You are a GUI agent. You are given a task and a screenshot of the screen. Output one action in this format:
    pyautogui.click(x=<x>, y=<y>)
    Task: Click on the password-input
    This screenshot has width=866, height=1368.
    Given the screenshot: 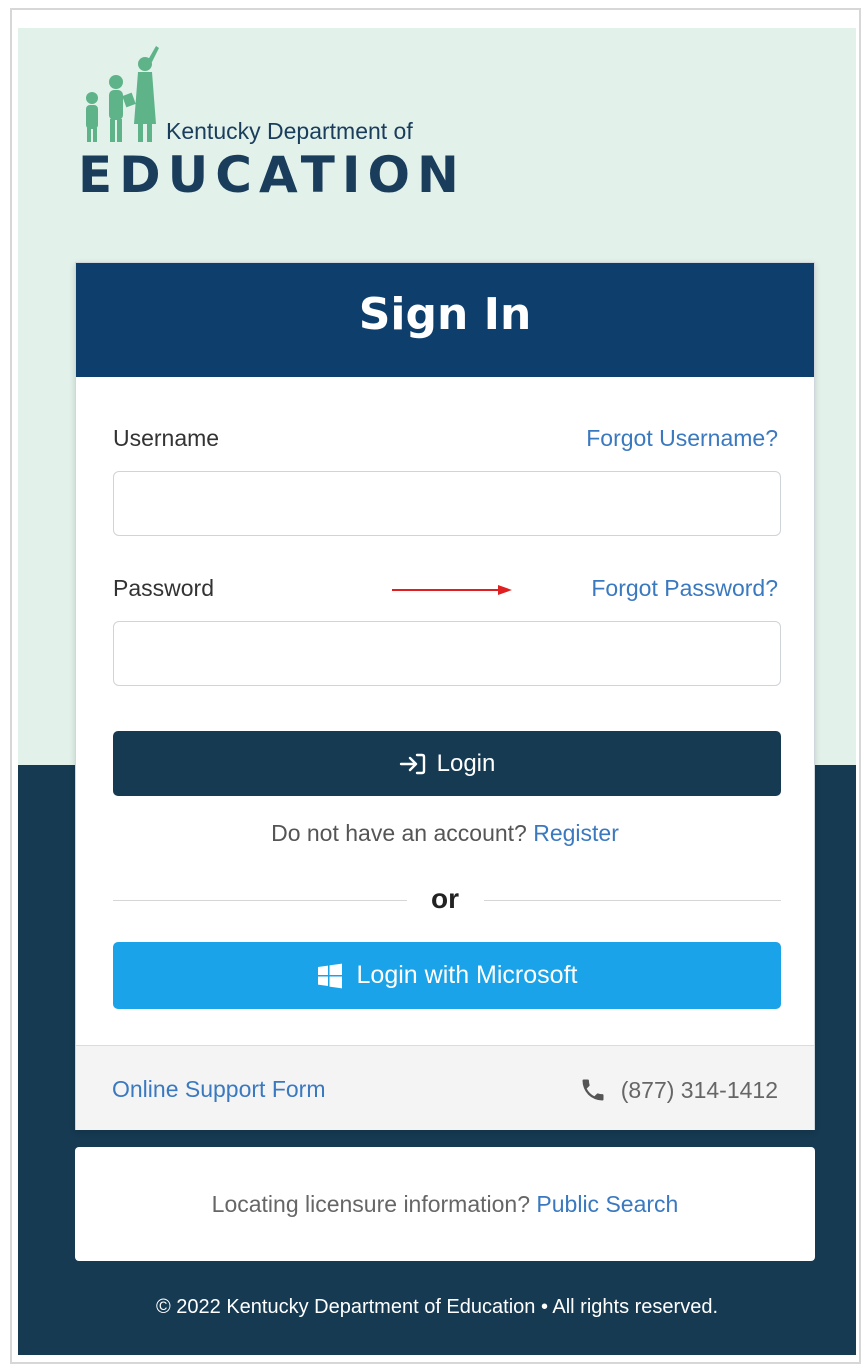 What is the action you would take?
    pyautogui.click(x=447, y=653)
    